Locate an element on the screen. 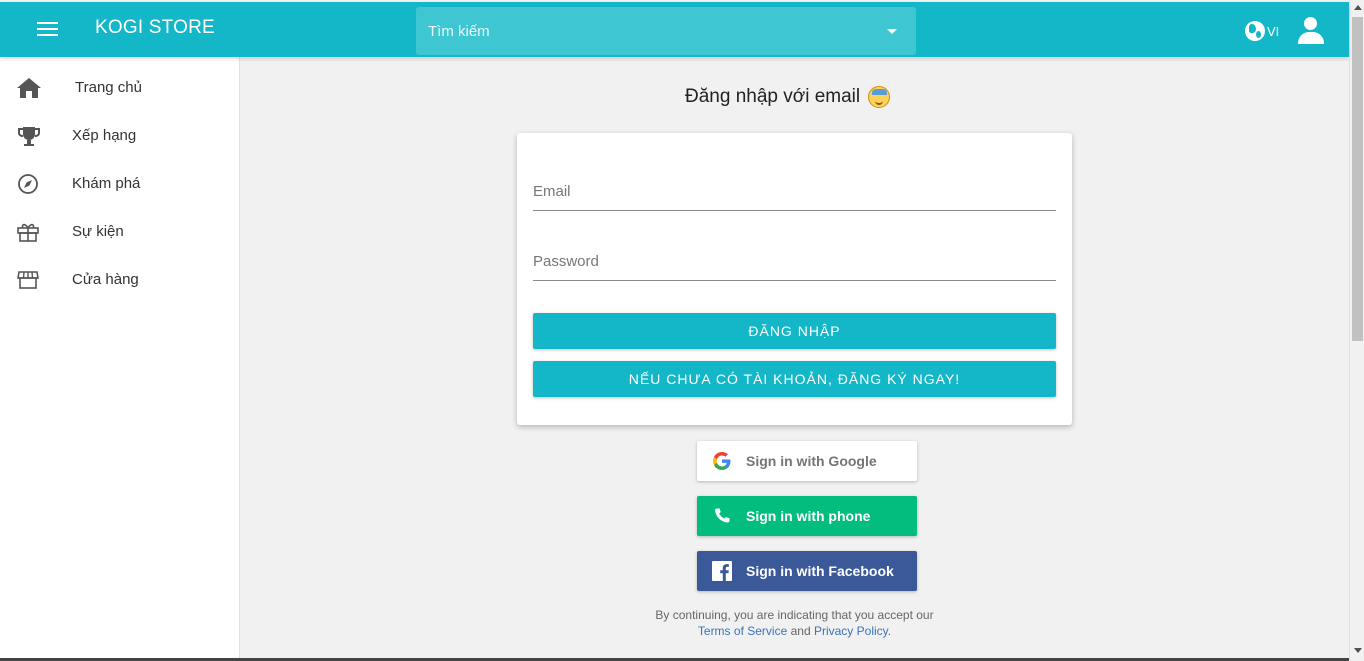 The image size is (1364, 661). email-field is located at coordinates (794, 193).